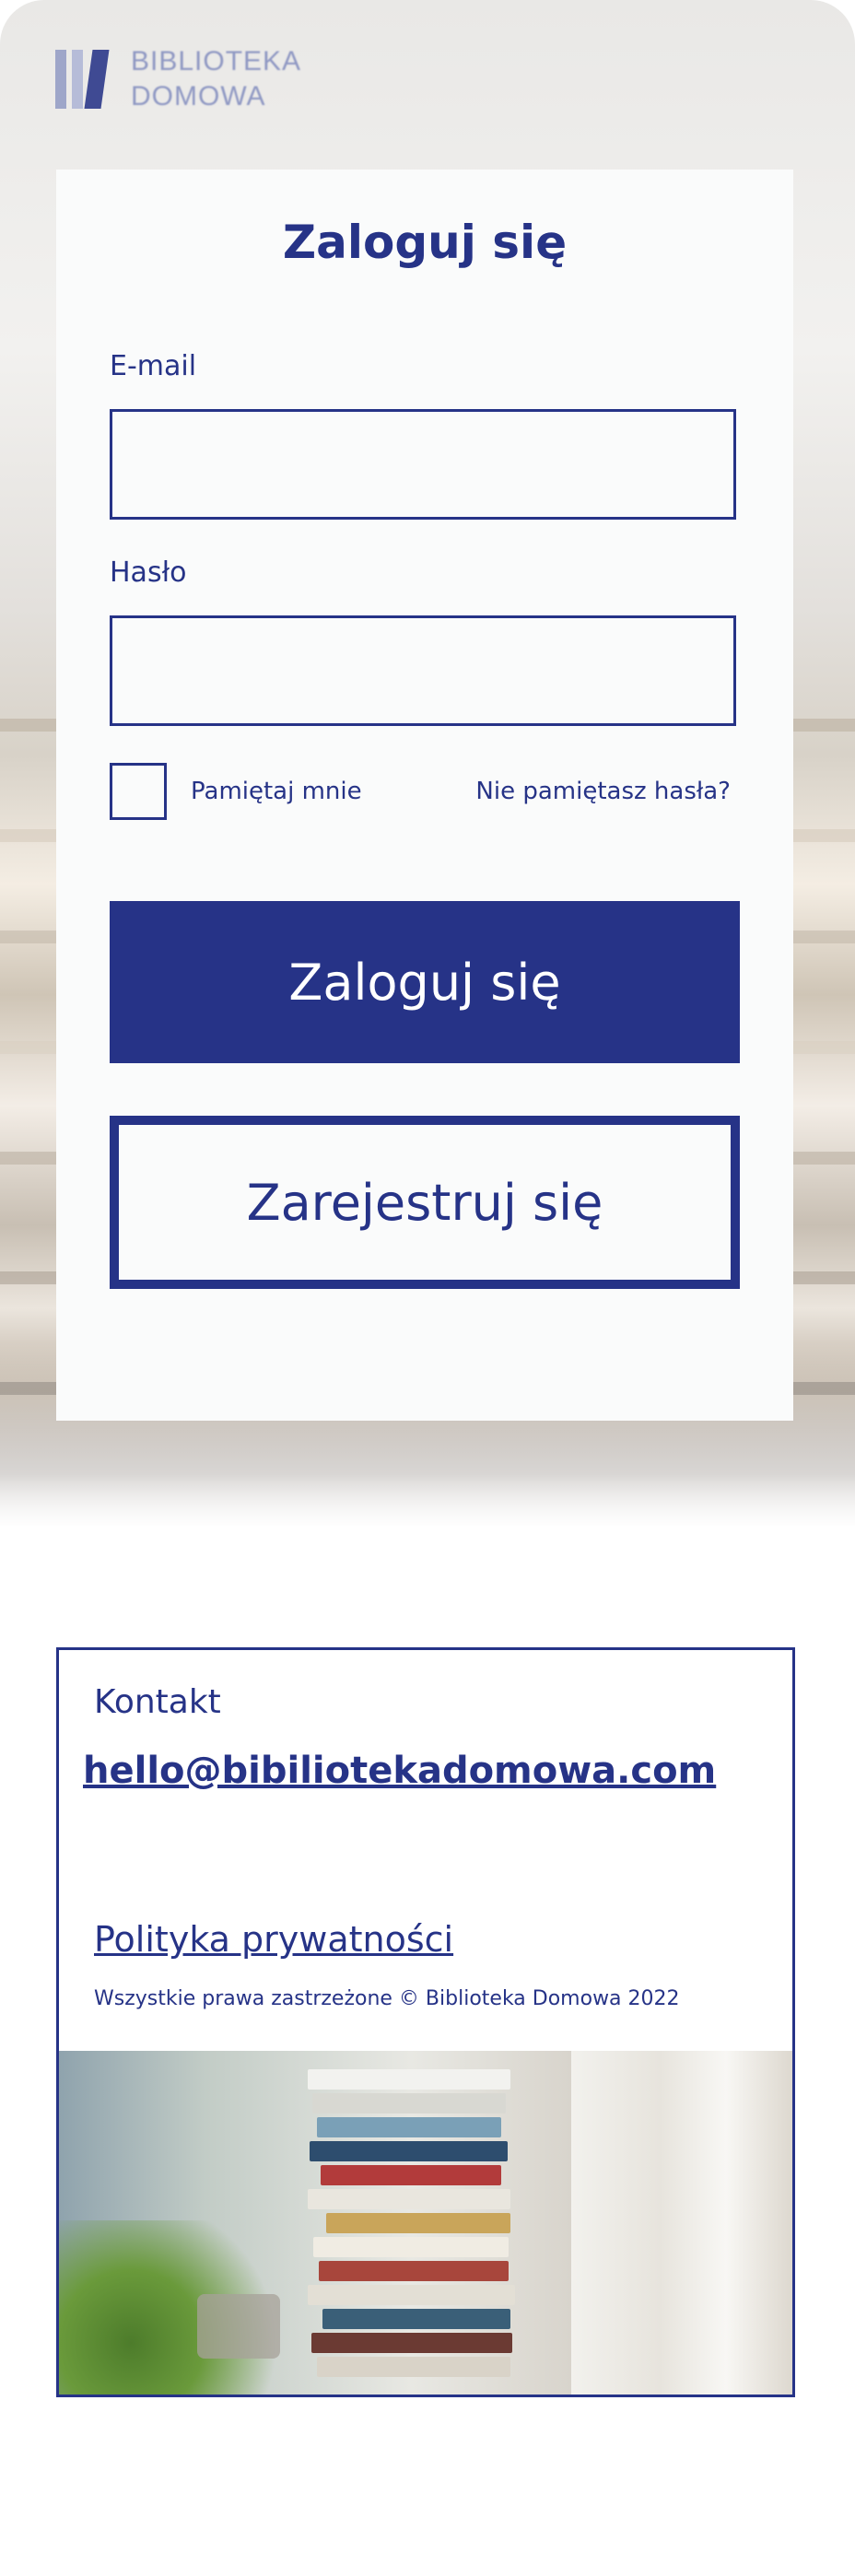  I want to click on email-field, so click(423, 464).